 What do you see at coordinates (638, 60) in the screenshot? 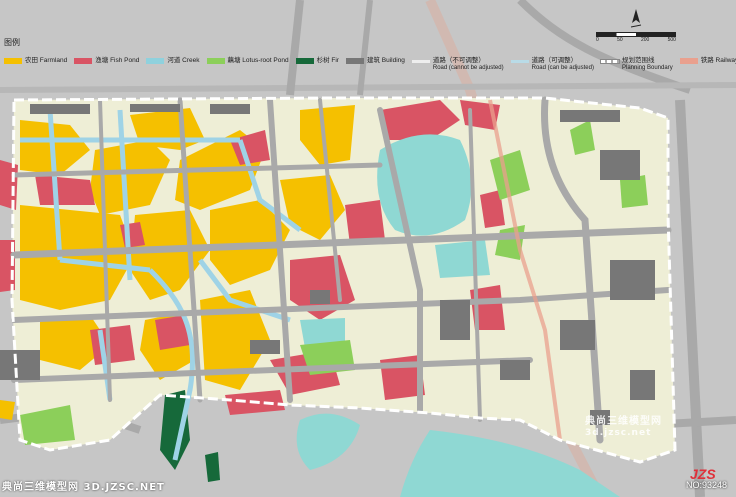
I see `legend-label: 规划范围线` at bounding box center [638, 60].